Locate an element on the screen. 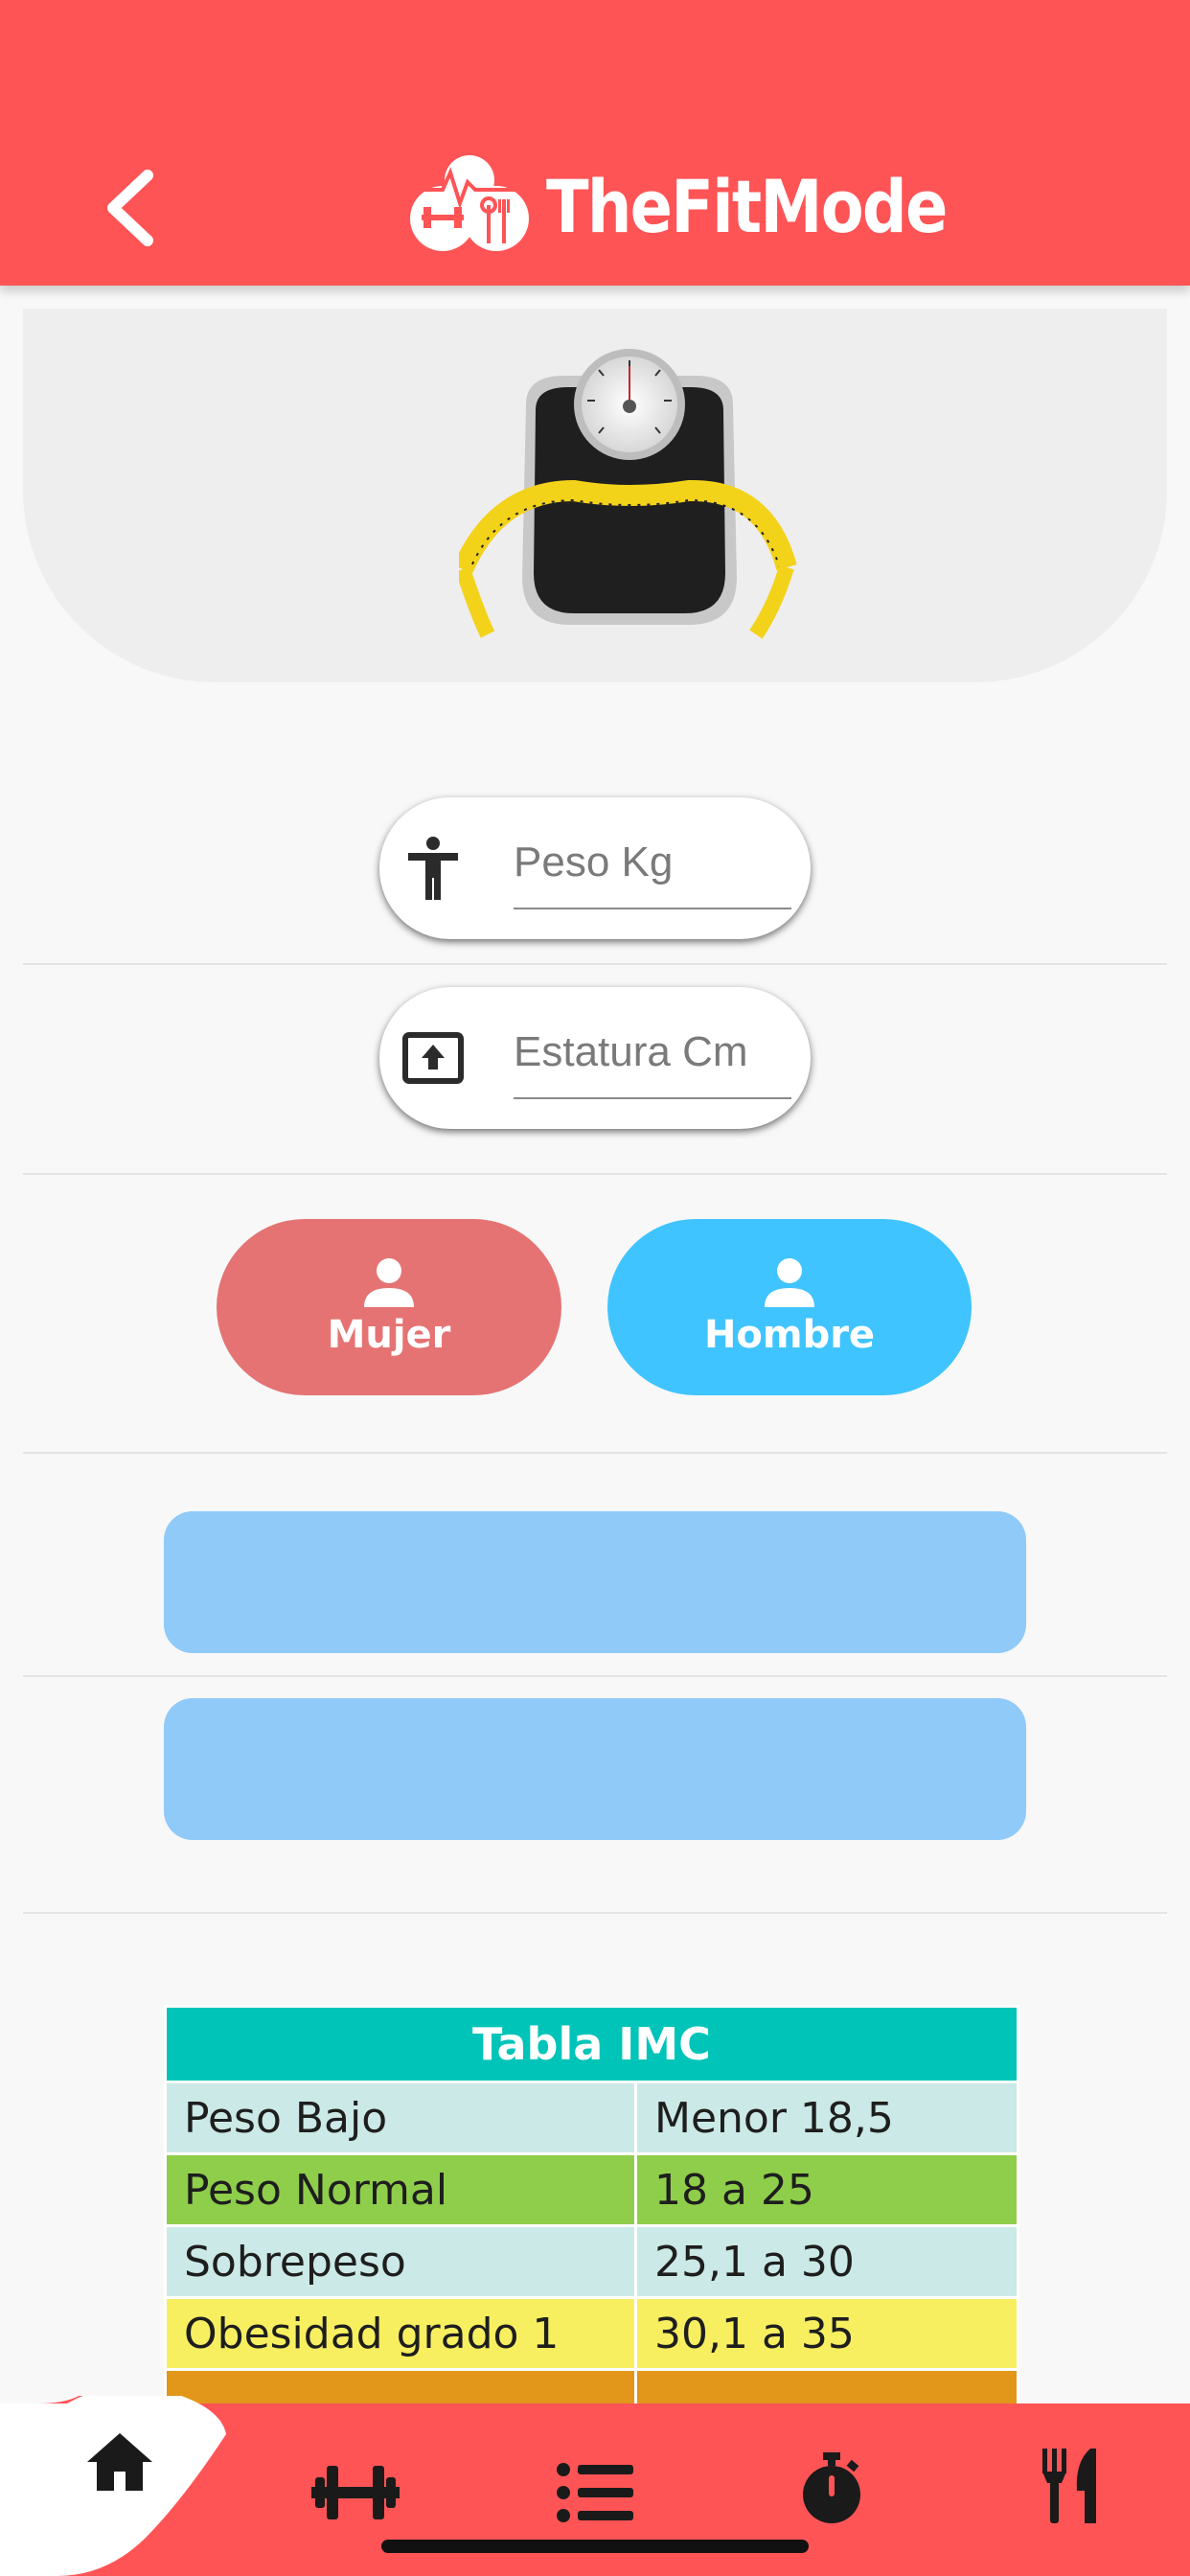  table-row: Peso Bajo Menor 18,5 is located at coordinates (591, 2118).